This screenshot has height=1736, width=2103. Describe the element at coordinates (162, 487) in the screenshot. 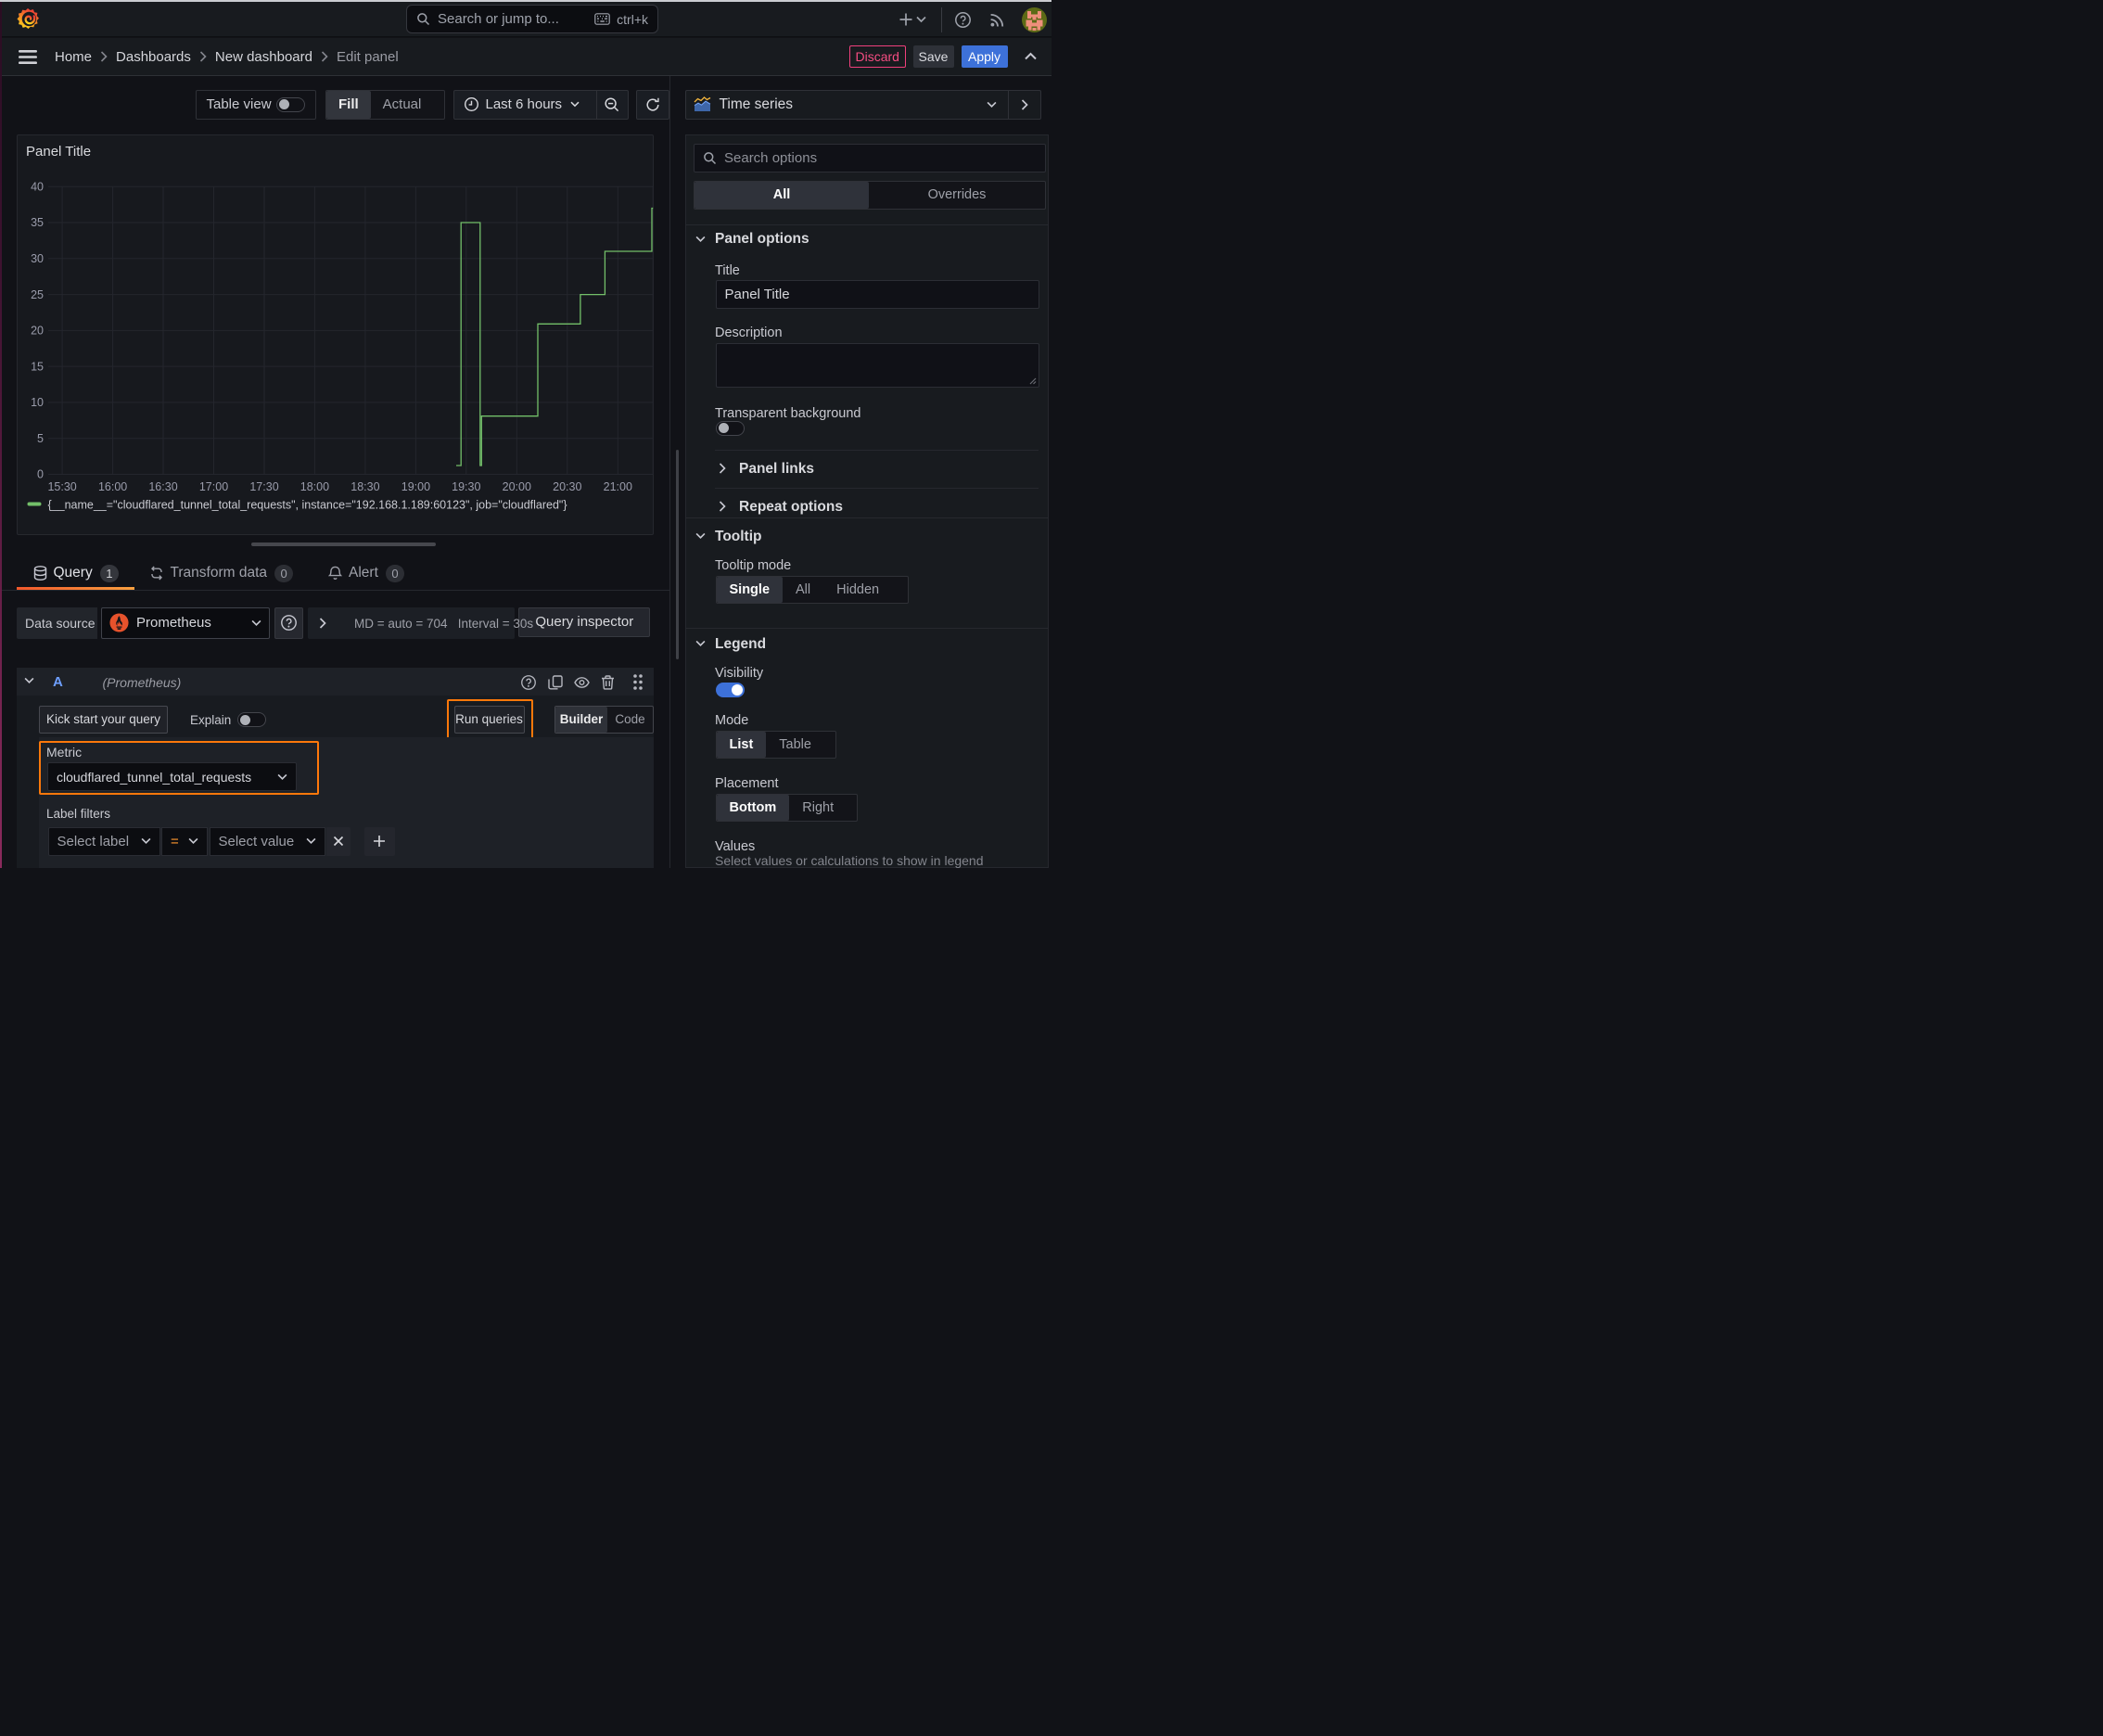

I see `svg-text: 16:30` at that location.